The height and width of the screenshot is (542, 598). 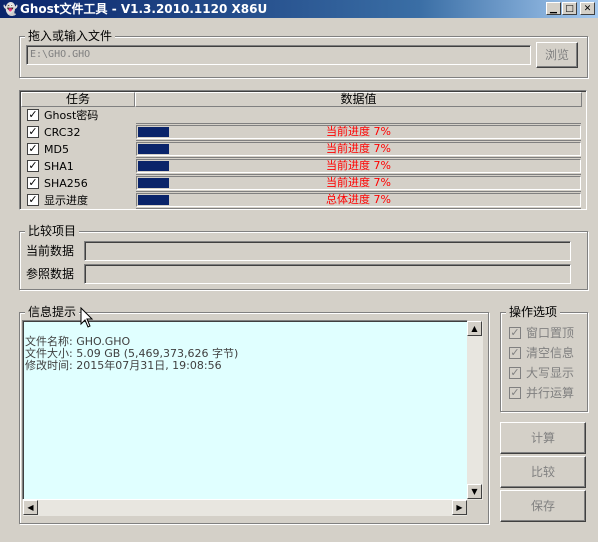 What do you see at coordinates (123, 365) in the screenshot?
I see `info-line-modified: 修改时间: 2015年07月31日, 19:08:56` at bounding box center [123, 365].